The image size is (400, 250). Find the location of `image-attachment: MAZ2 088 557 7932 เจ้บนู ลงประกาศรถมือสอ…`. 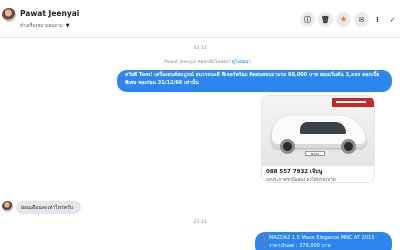

image-attachment: MAZ2 088 557 7932 เจ้บนู ลงประกาศรถมือสอ… is located at coordinates (318, 139).